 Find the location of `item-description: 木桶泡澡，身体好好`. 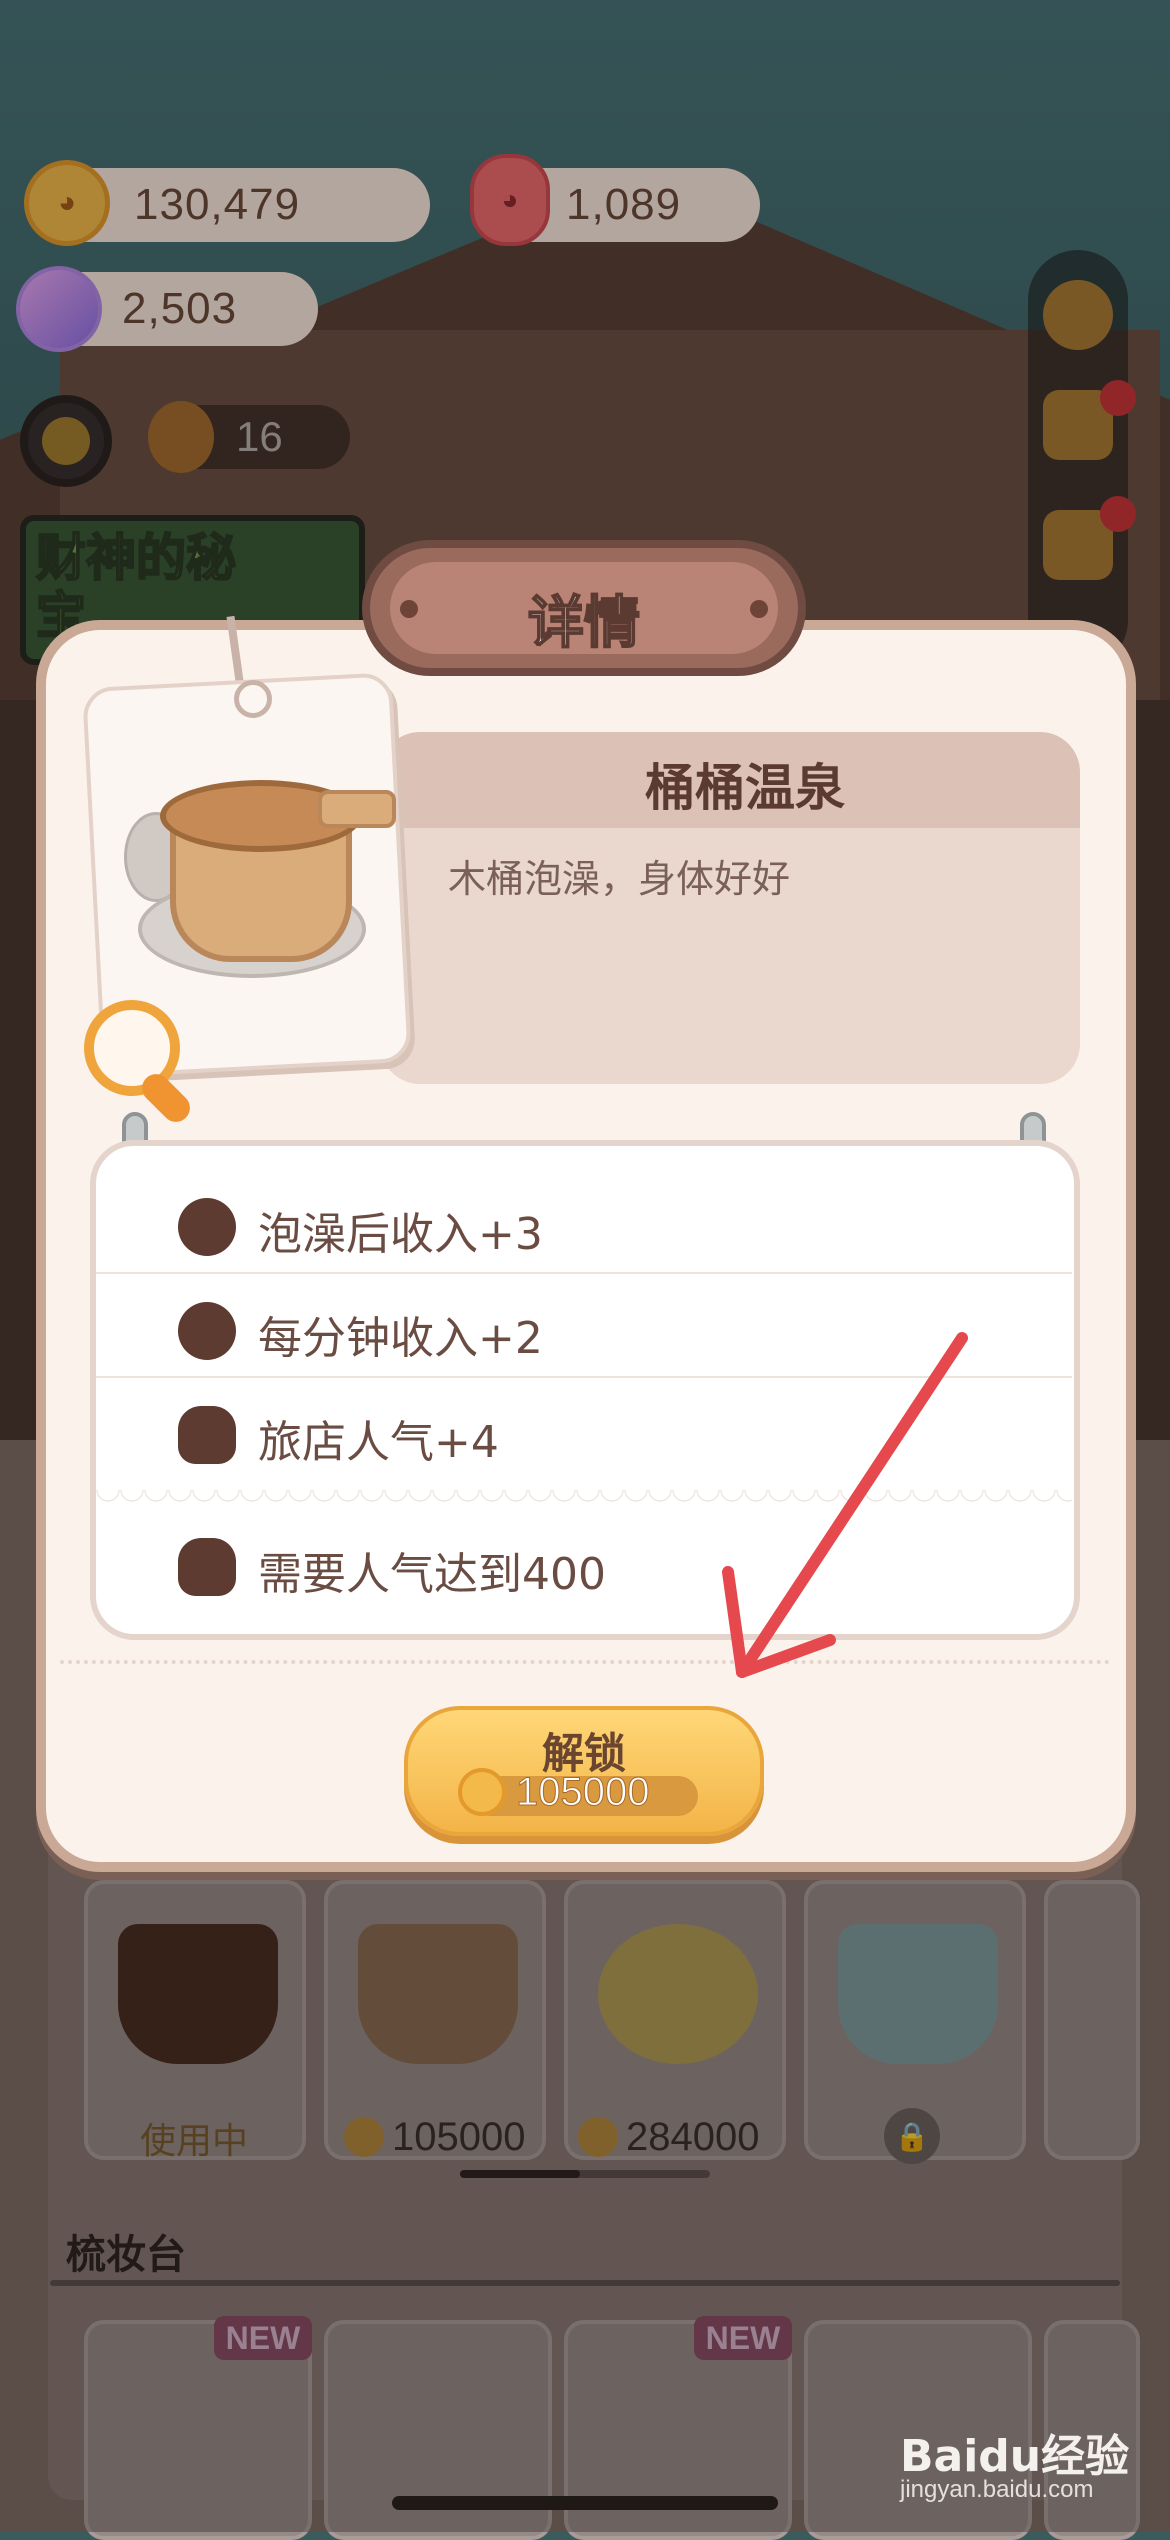

item-description: 木桶泡澡，身体好好 is located at coordinates (619, 879).